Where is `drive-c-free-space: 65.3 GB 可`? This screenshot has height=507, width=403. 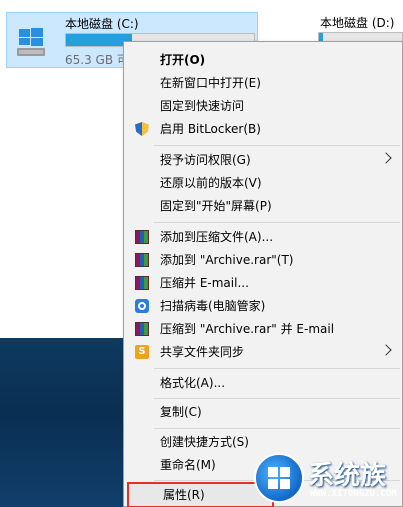
drive-c-free-space: 65.3 GB 可 is located at coordinates (97, 60).